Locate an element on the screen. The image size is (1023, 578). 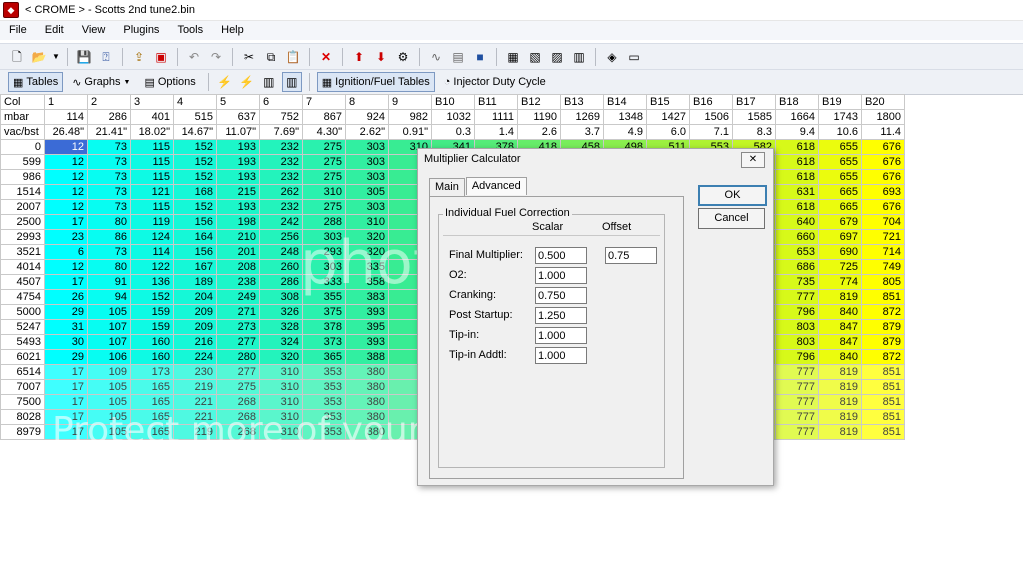
o2-input is located at coordinates (561, 275).